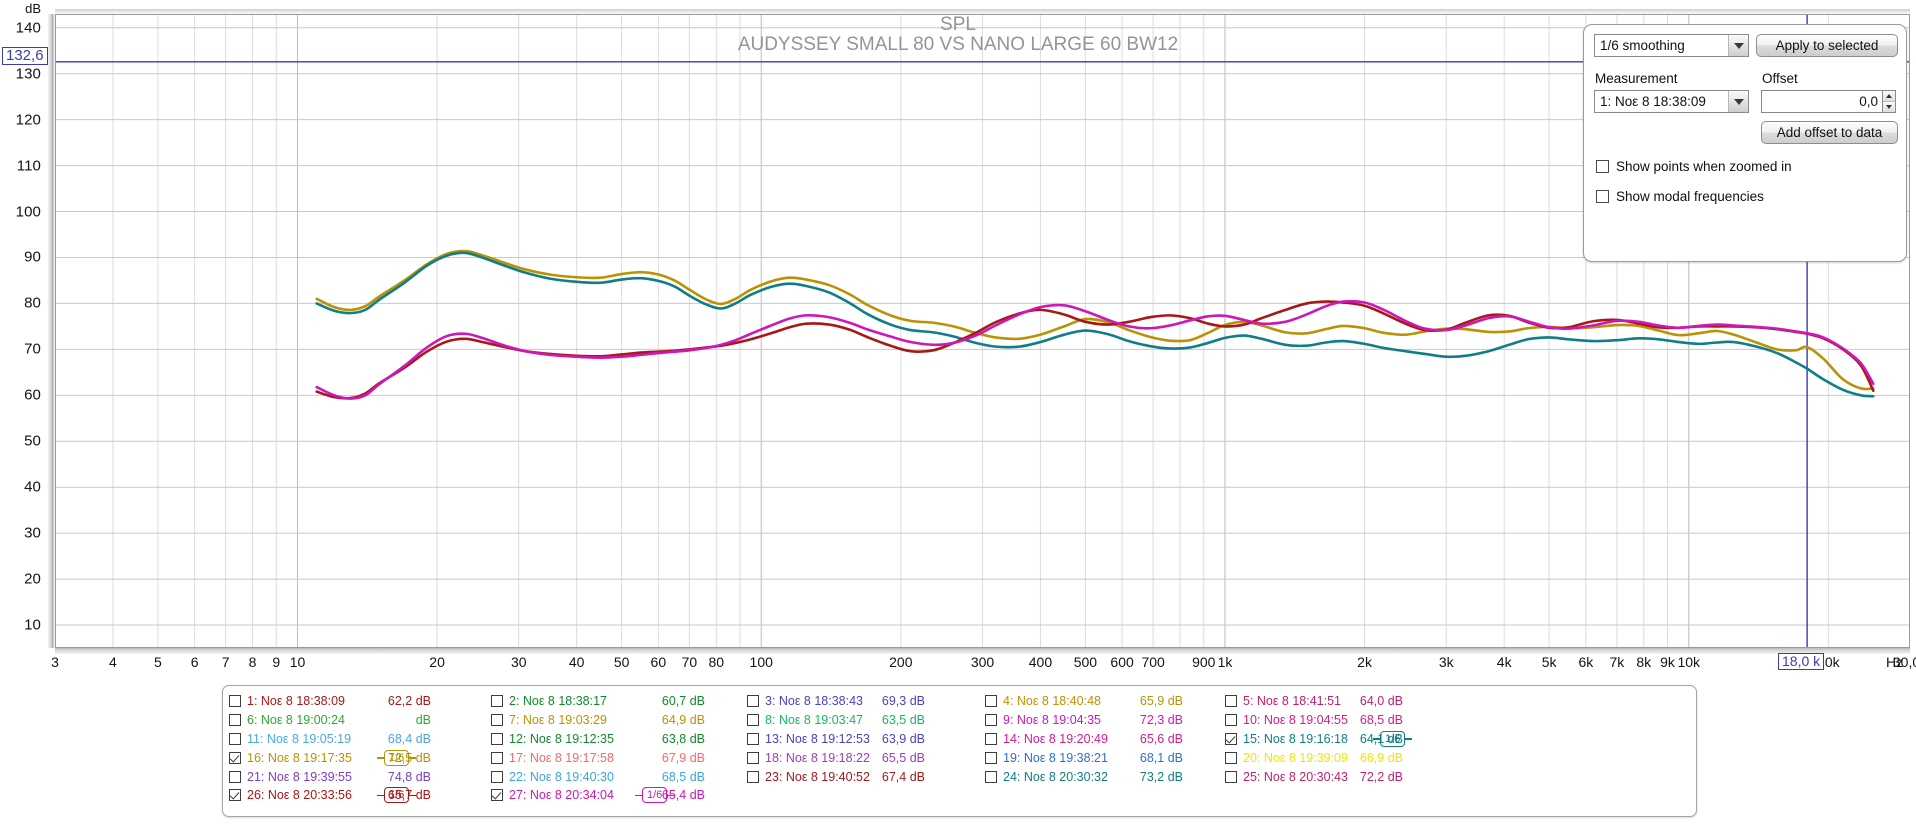 The width and height of the screenshot is (1916, 824). What do you see at coordinates (1338, 757) in the screenshot?
I see `legend-item: 20: Νοε 8 19:39:09 66,9 dB` at bounding box center [1338, 757].